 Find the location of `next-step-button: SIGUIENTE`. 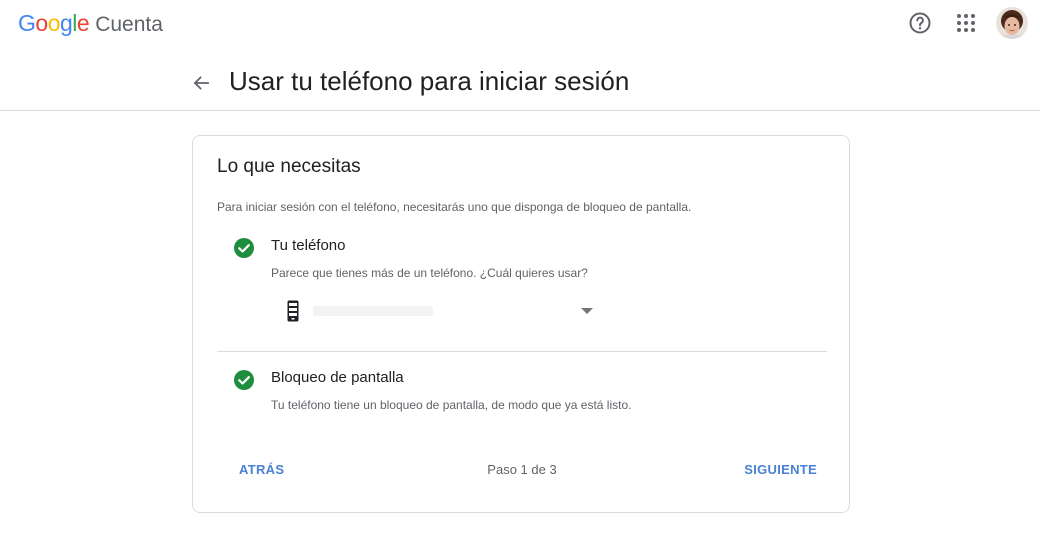

next-step-button: SIGUIENTE is located at coordinates (780, 469).